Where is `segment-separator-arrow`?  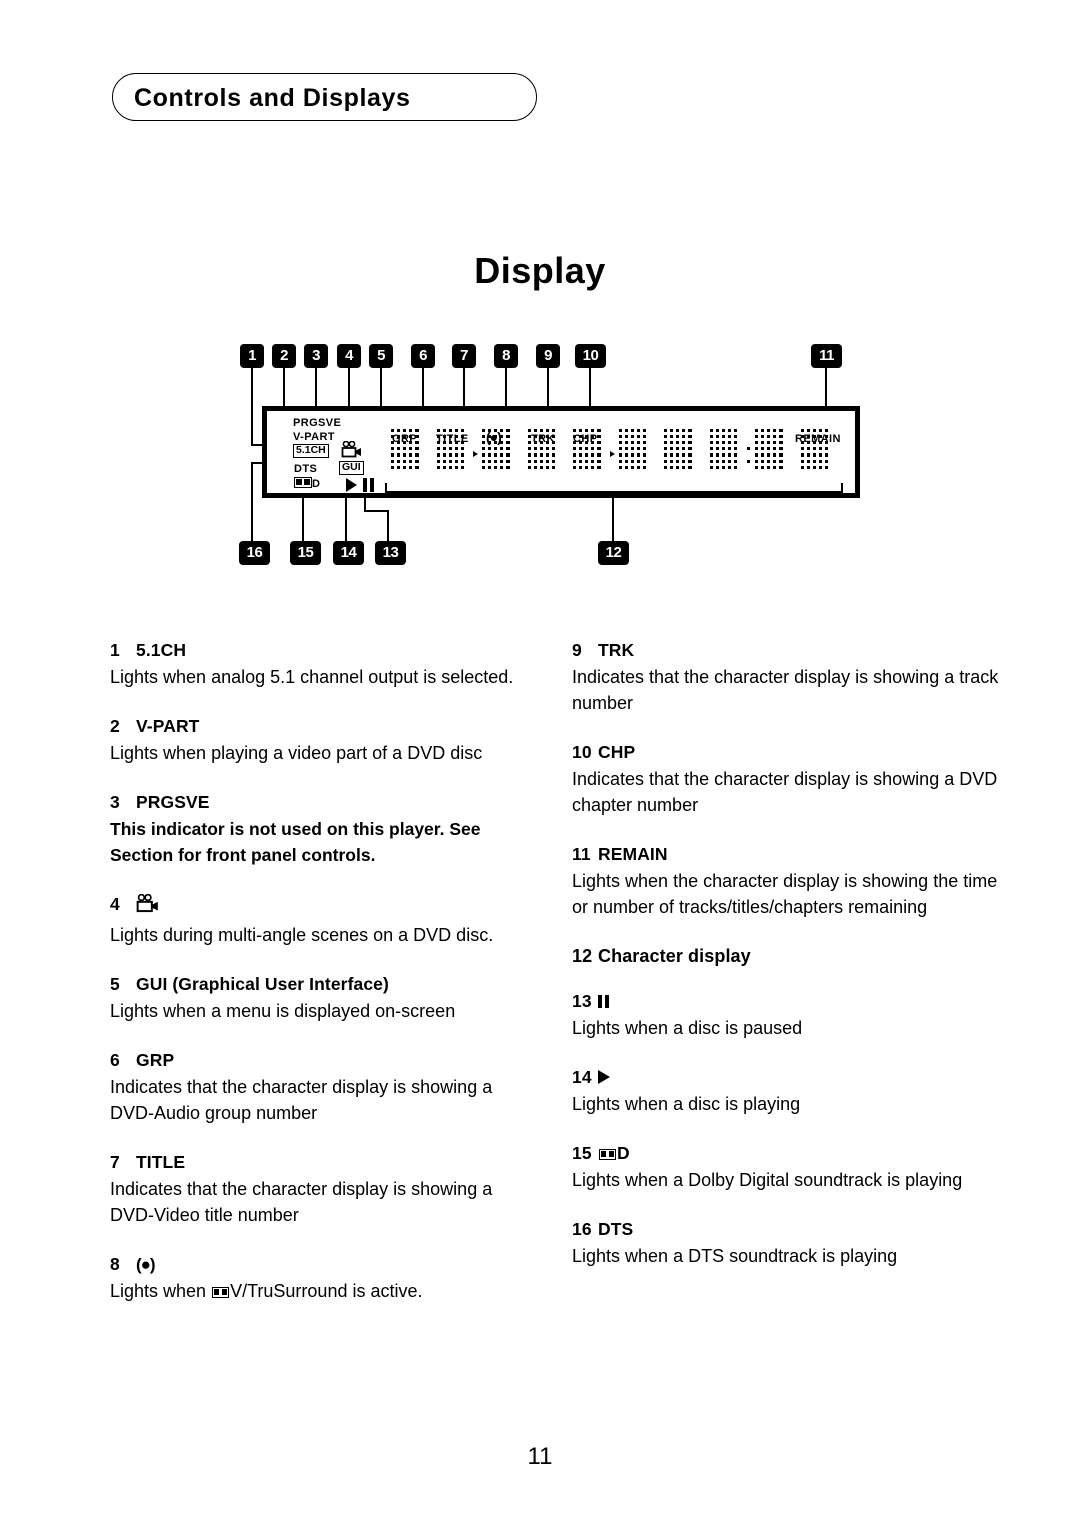 segment-separator-arrow is located at coordinates (475, 454).